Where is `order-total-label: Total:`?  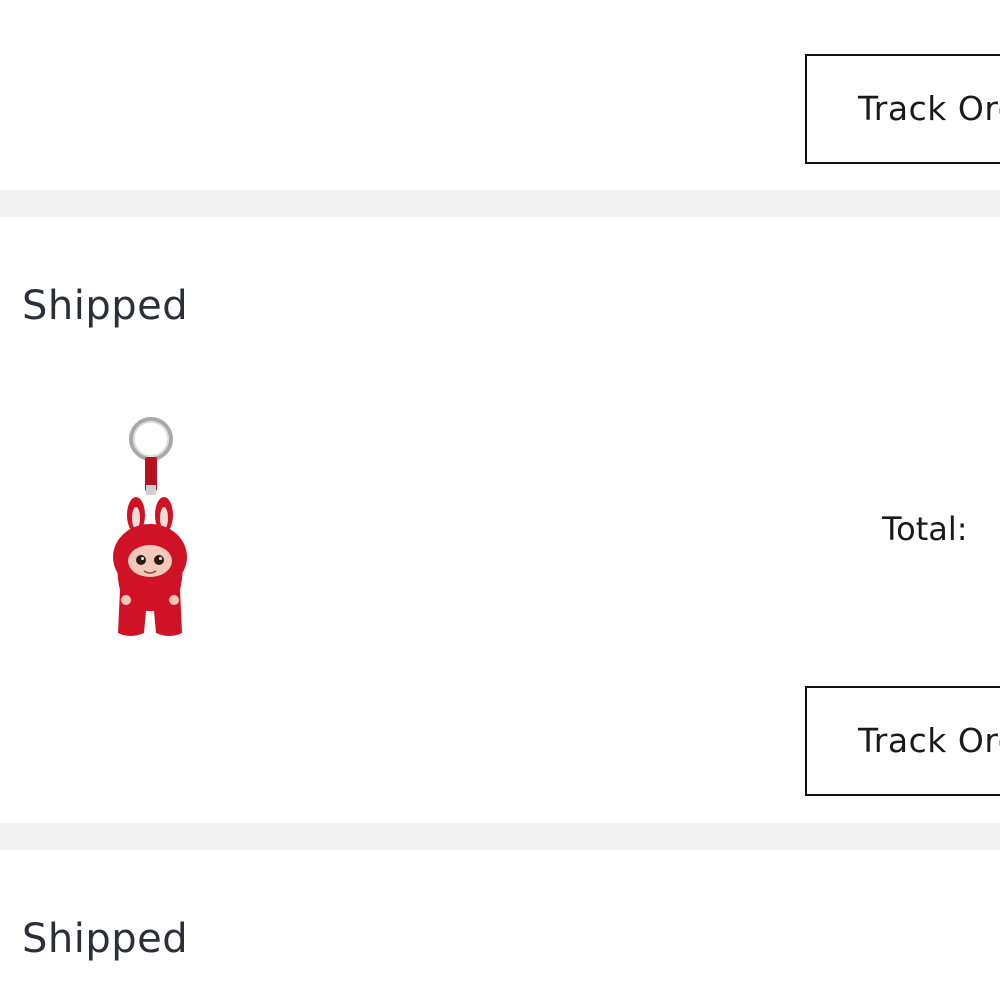 order-total-label: Total: is located at coordinates (925, 529).